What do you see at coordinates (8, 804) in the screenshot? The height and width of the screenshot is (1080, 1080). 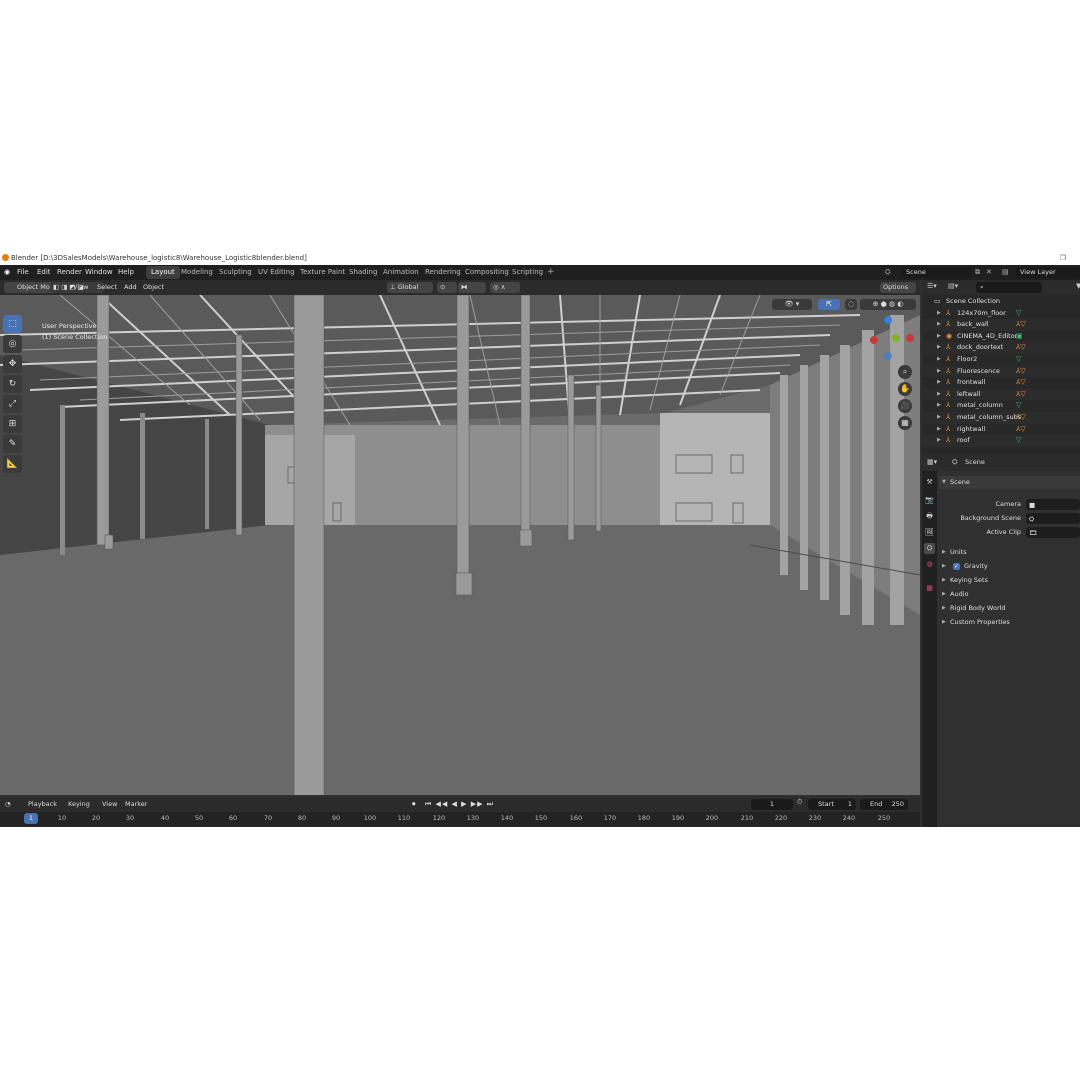 I see `timeline-editor-icon: ◔` at bounding box center [8, 804].